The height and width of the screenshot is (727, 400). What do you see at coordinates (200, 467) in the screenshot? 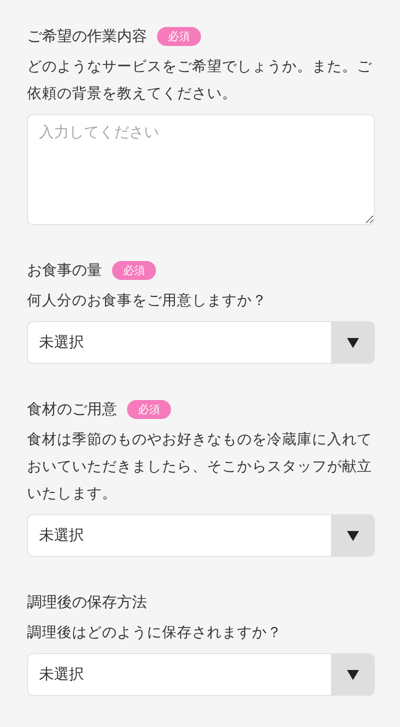
I see `question-description: 食材は季節のものやお好きなものを冷蔵庫に入れておいていただきましたら、そこからスタッフが献立いたします。` at bounding box center [200, 467].